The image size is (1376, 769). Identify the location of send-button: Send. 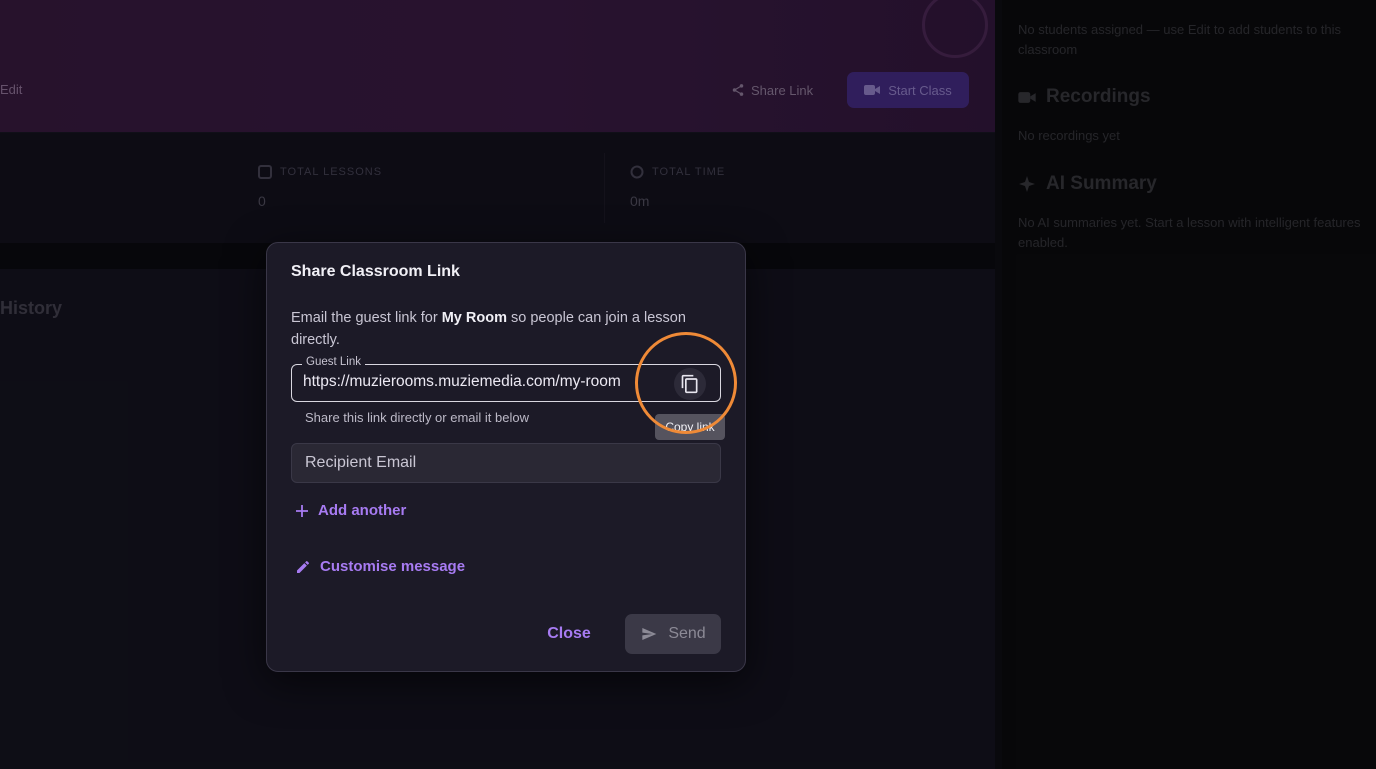
(673, 634).